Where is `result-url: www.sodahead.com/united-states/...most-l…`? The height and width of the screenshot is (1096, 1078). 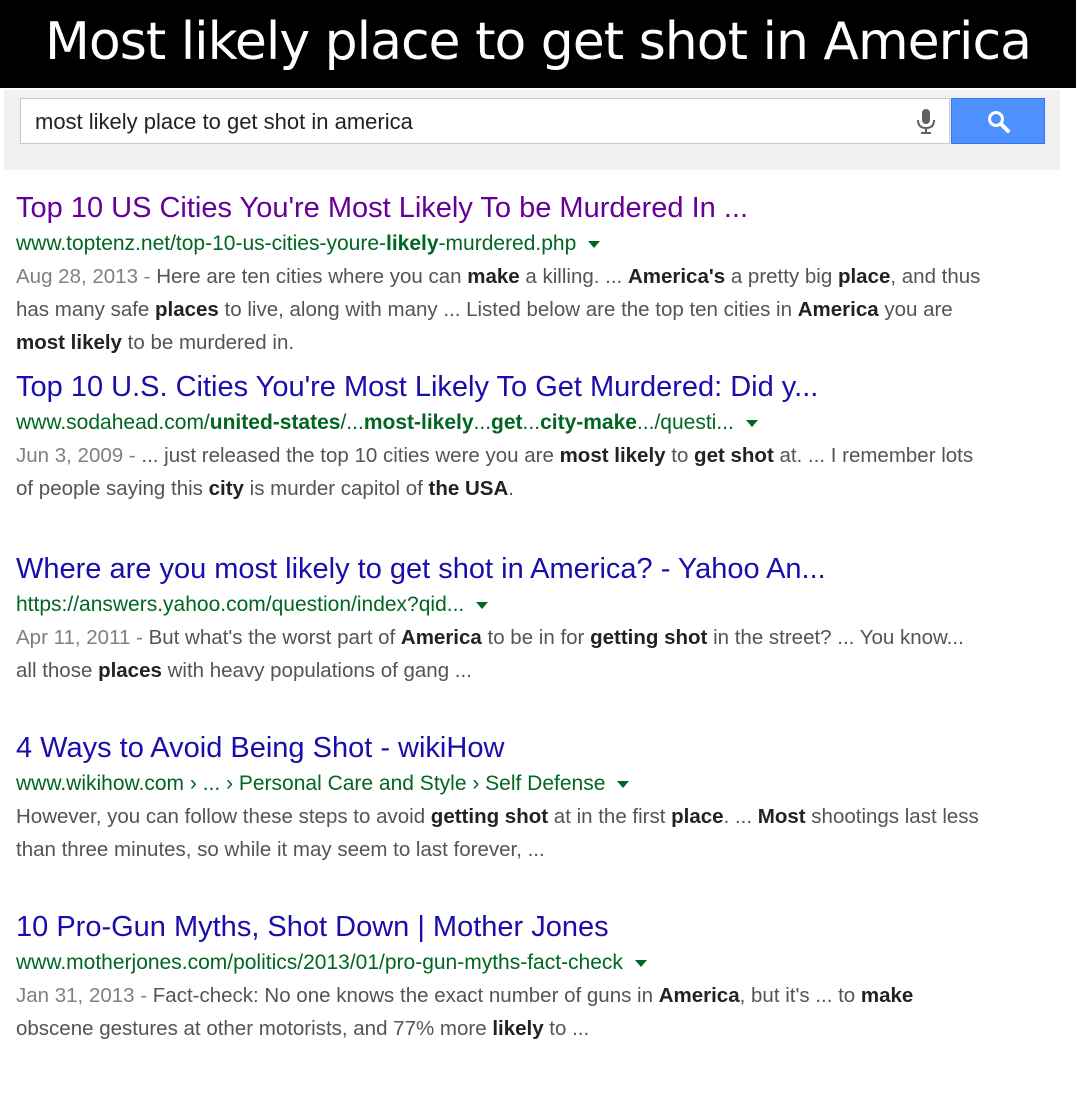
result-url: www.sodahead.com/united-states/...most-l… is located at coordinates (516, 423).